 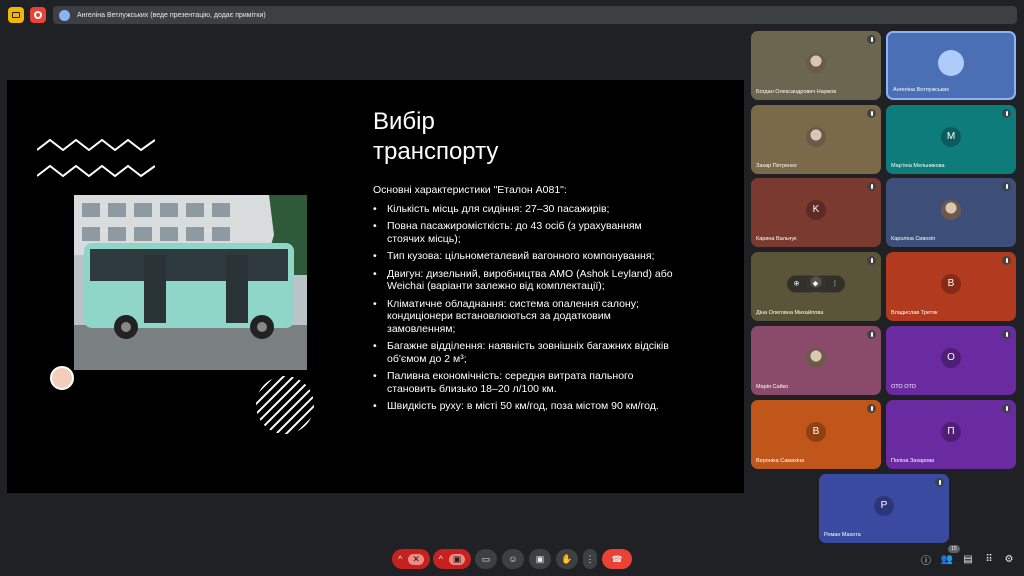 I want to click on more-options-icon: ⋮, so click(x=834, y=284).